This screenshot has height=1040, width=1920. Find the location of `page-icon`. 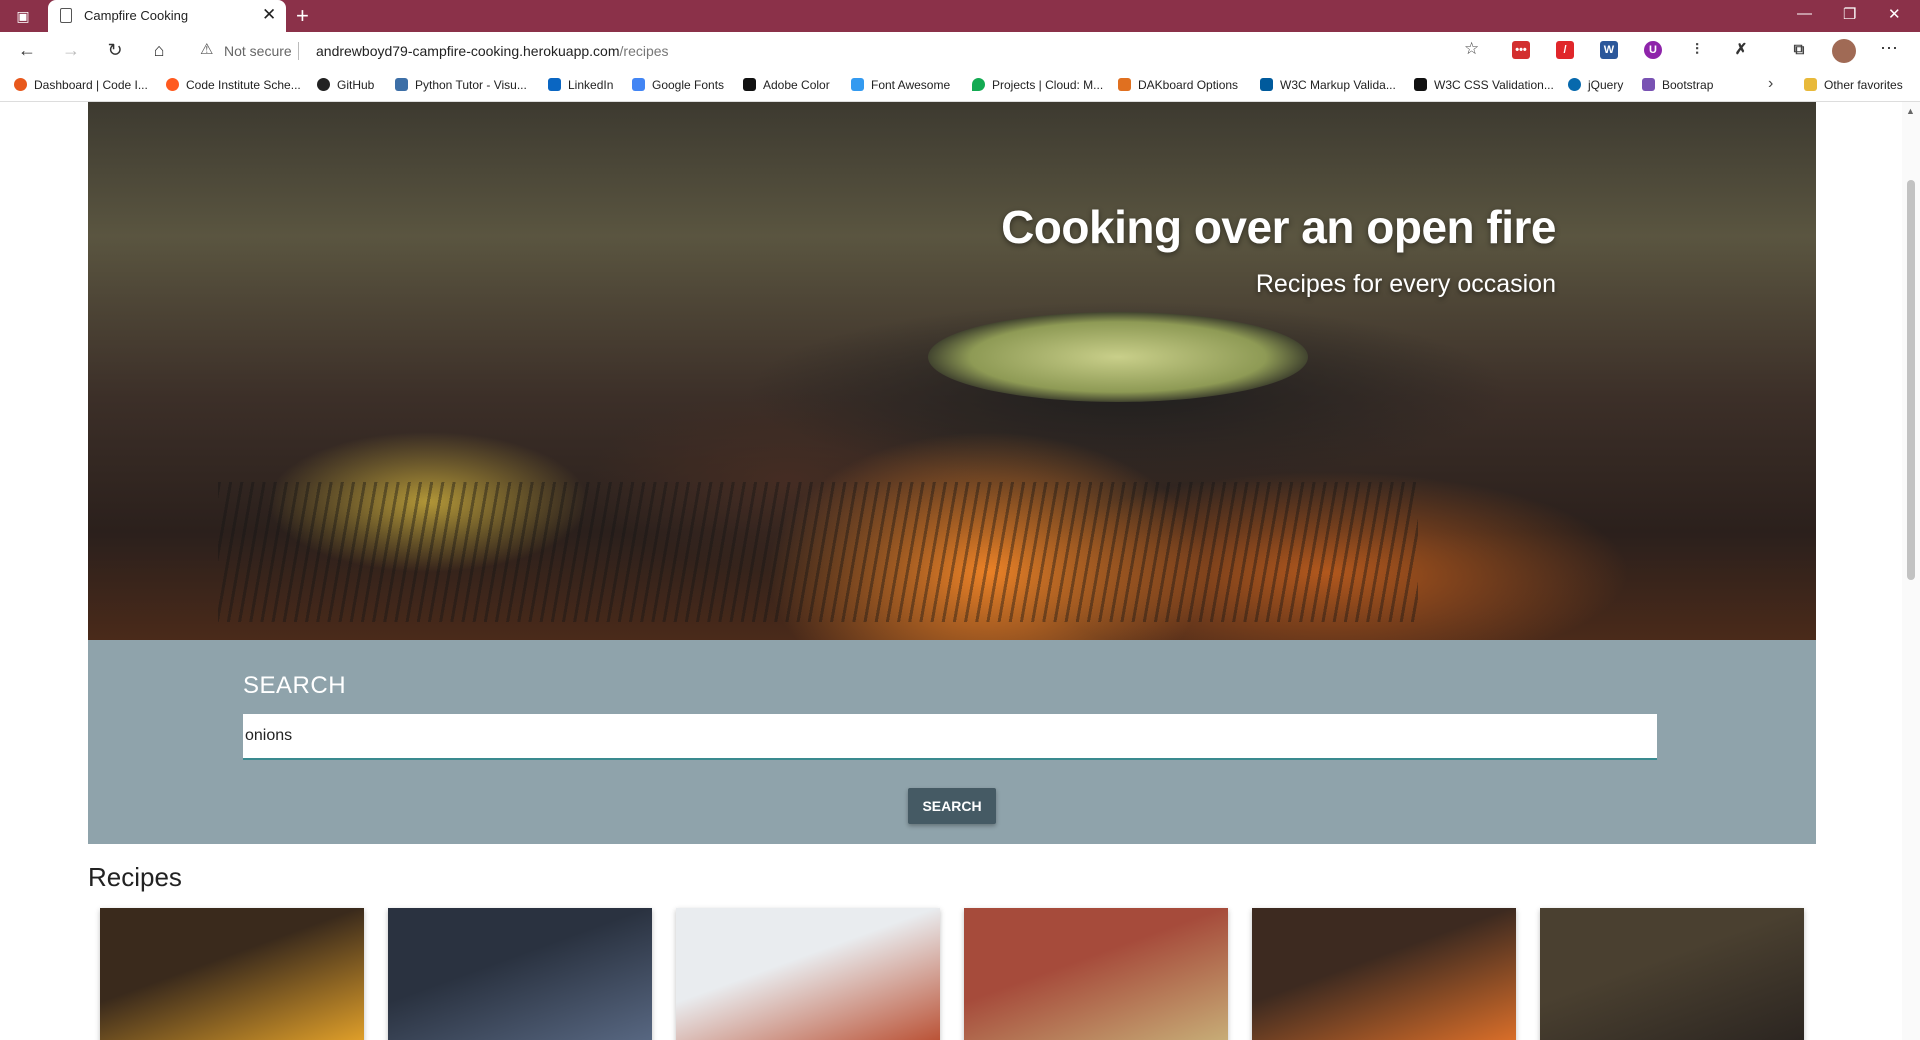

page-icon is located at coordinates (66, 15).